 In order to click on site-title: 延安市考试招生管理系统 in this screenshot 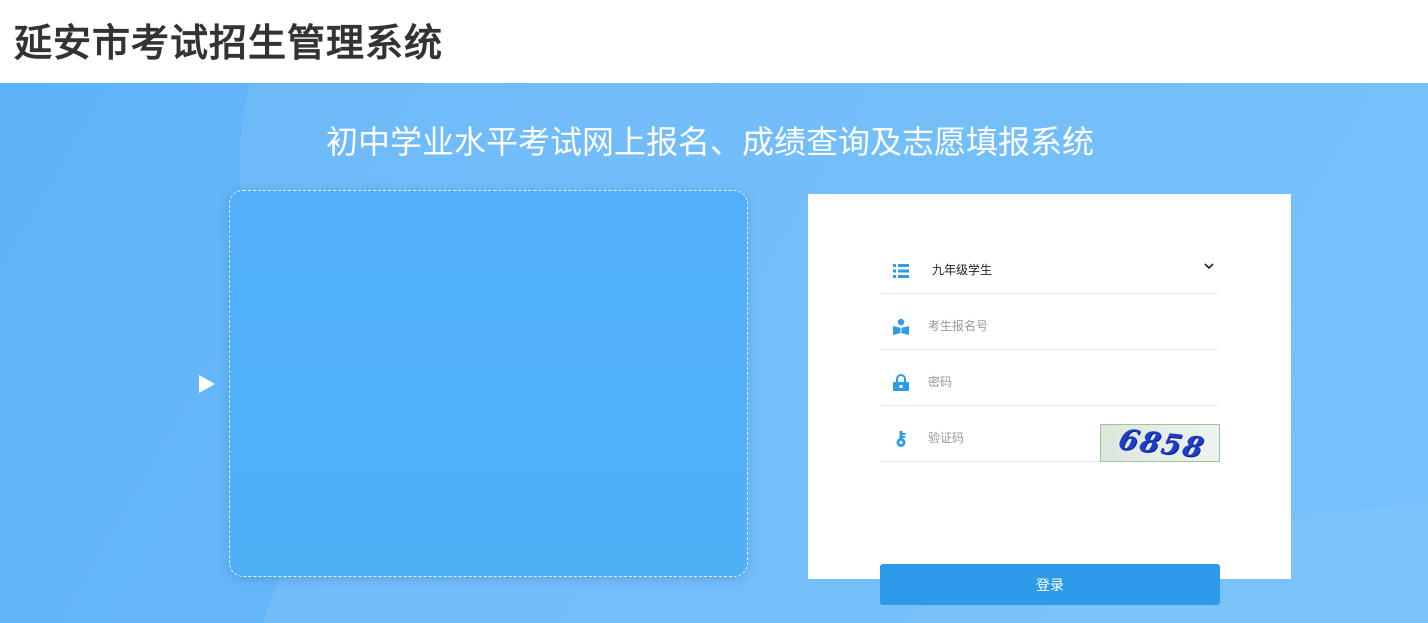, I will do `click(229, 43)`.